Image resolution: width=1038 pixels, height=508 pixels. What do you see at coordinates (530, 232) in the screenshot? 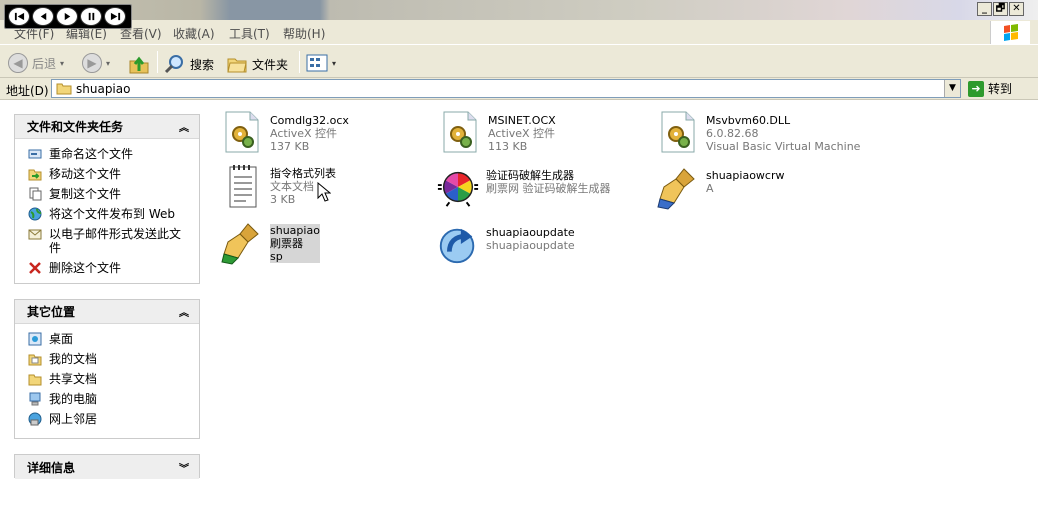
I see `file-name: shuapiaoupdate` at bounding box center [530, 232].